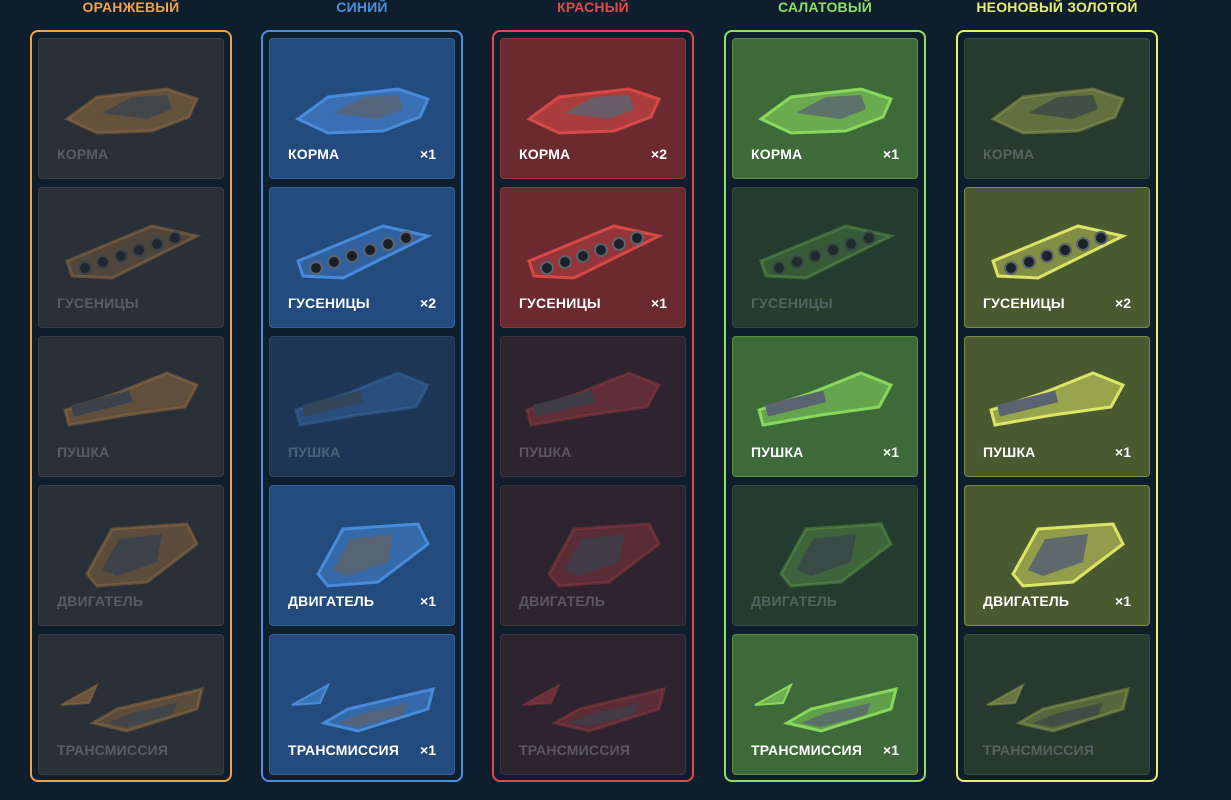 The image size is (1231, 800). I want to click on column-title: СИНИЙ, so click(362, 7).